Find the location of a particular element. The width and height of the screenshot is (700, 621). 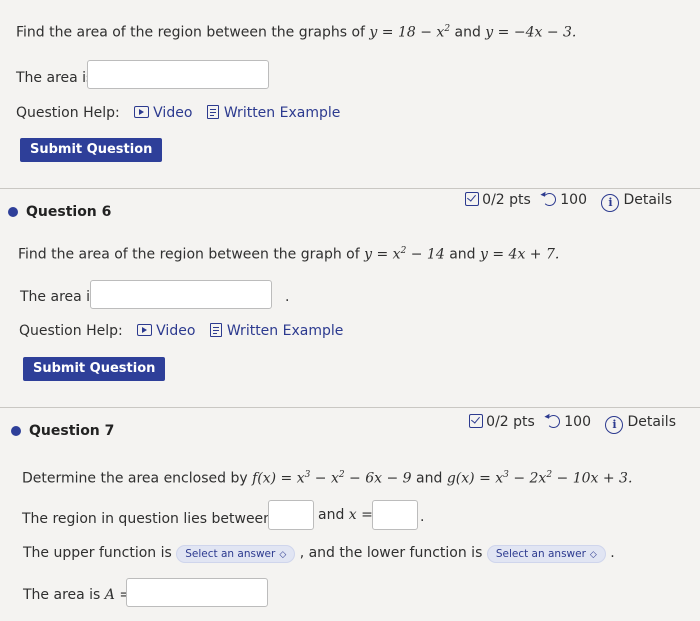

q6-video-link: Video is located at coordinates (166, 331).